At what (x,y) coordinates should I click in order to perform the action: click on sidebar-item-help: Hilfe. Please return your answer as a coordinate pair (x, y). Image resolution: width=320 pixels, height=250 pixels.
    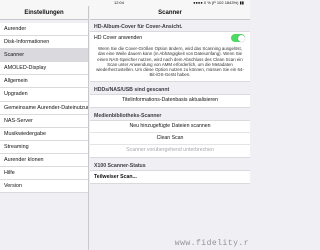
    Looking at the image, I should click on (44, 174).